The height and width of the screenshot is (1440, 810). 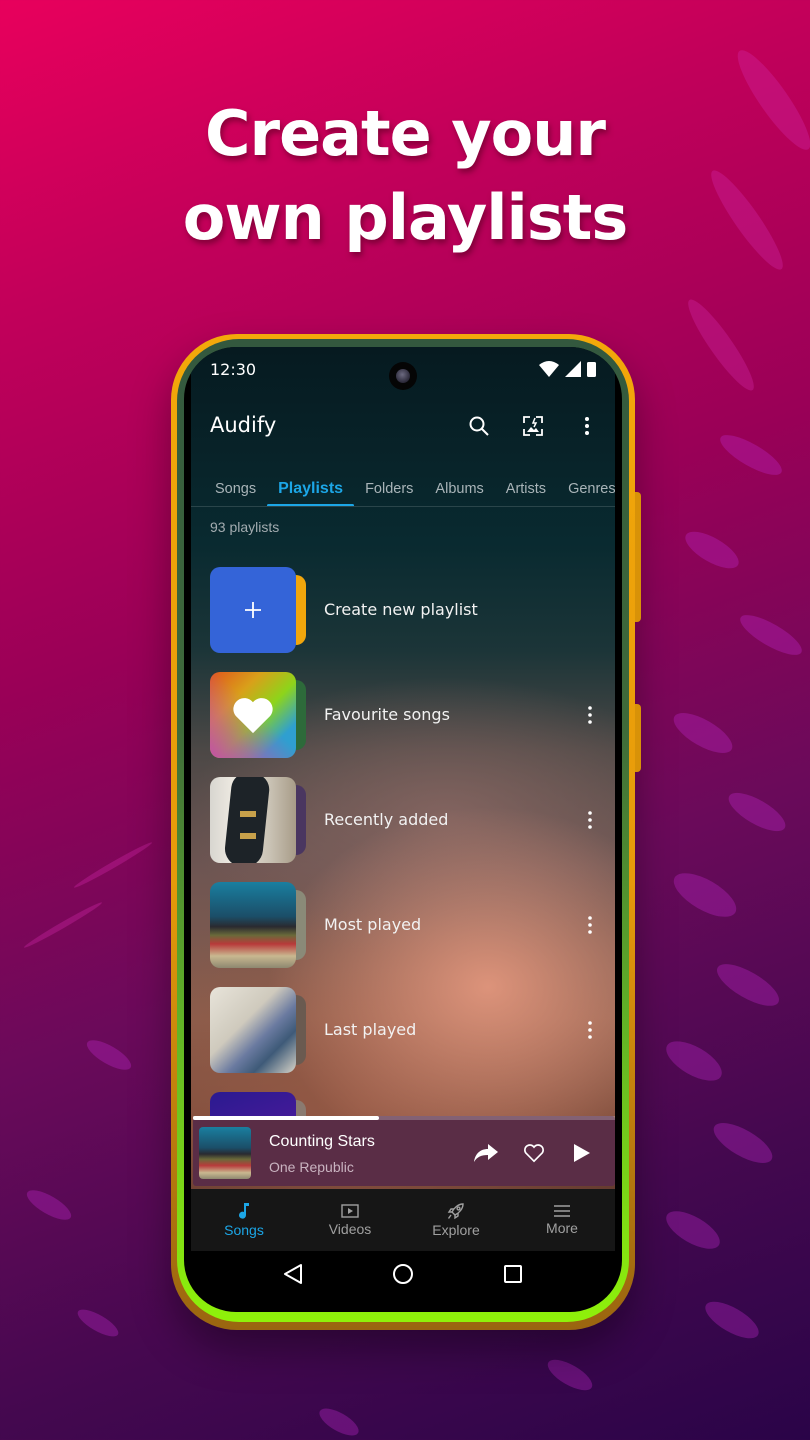 What do you see at coordinates (243, 425) in the screenshot?
I see `app-title: Audify` at bounding box center [243, 425].